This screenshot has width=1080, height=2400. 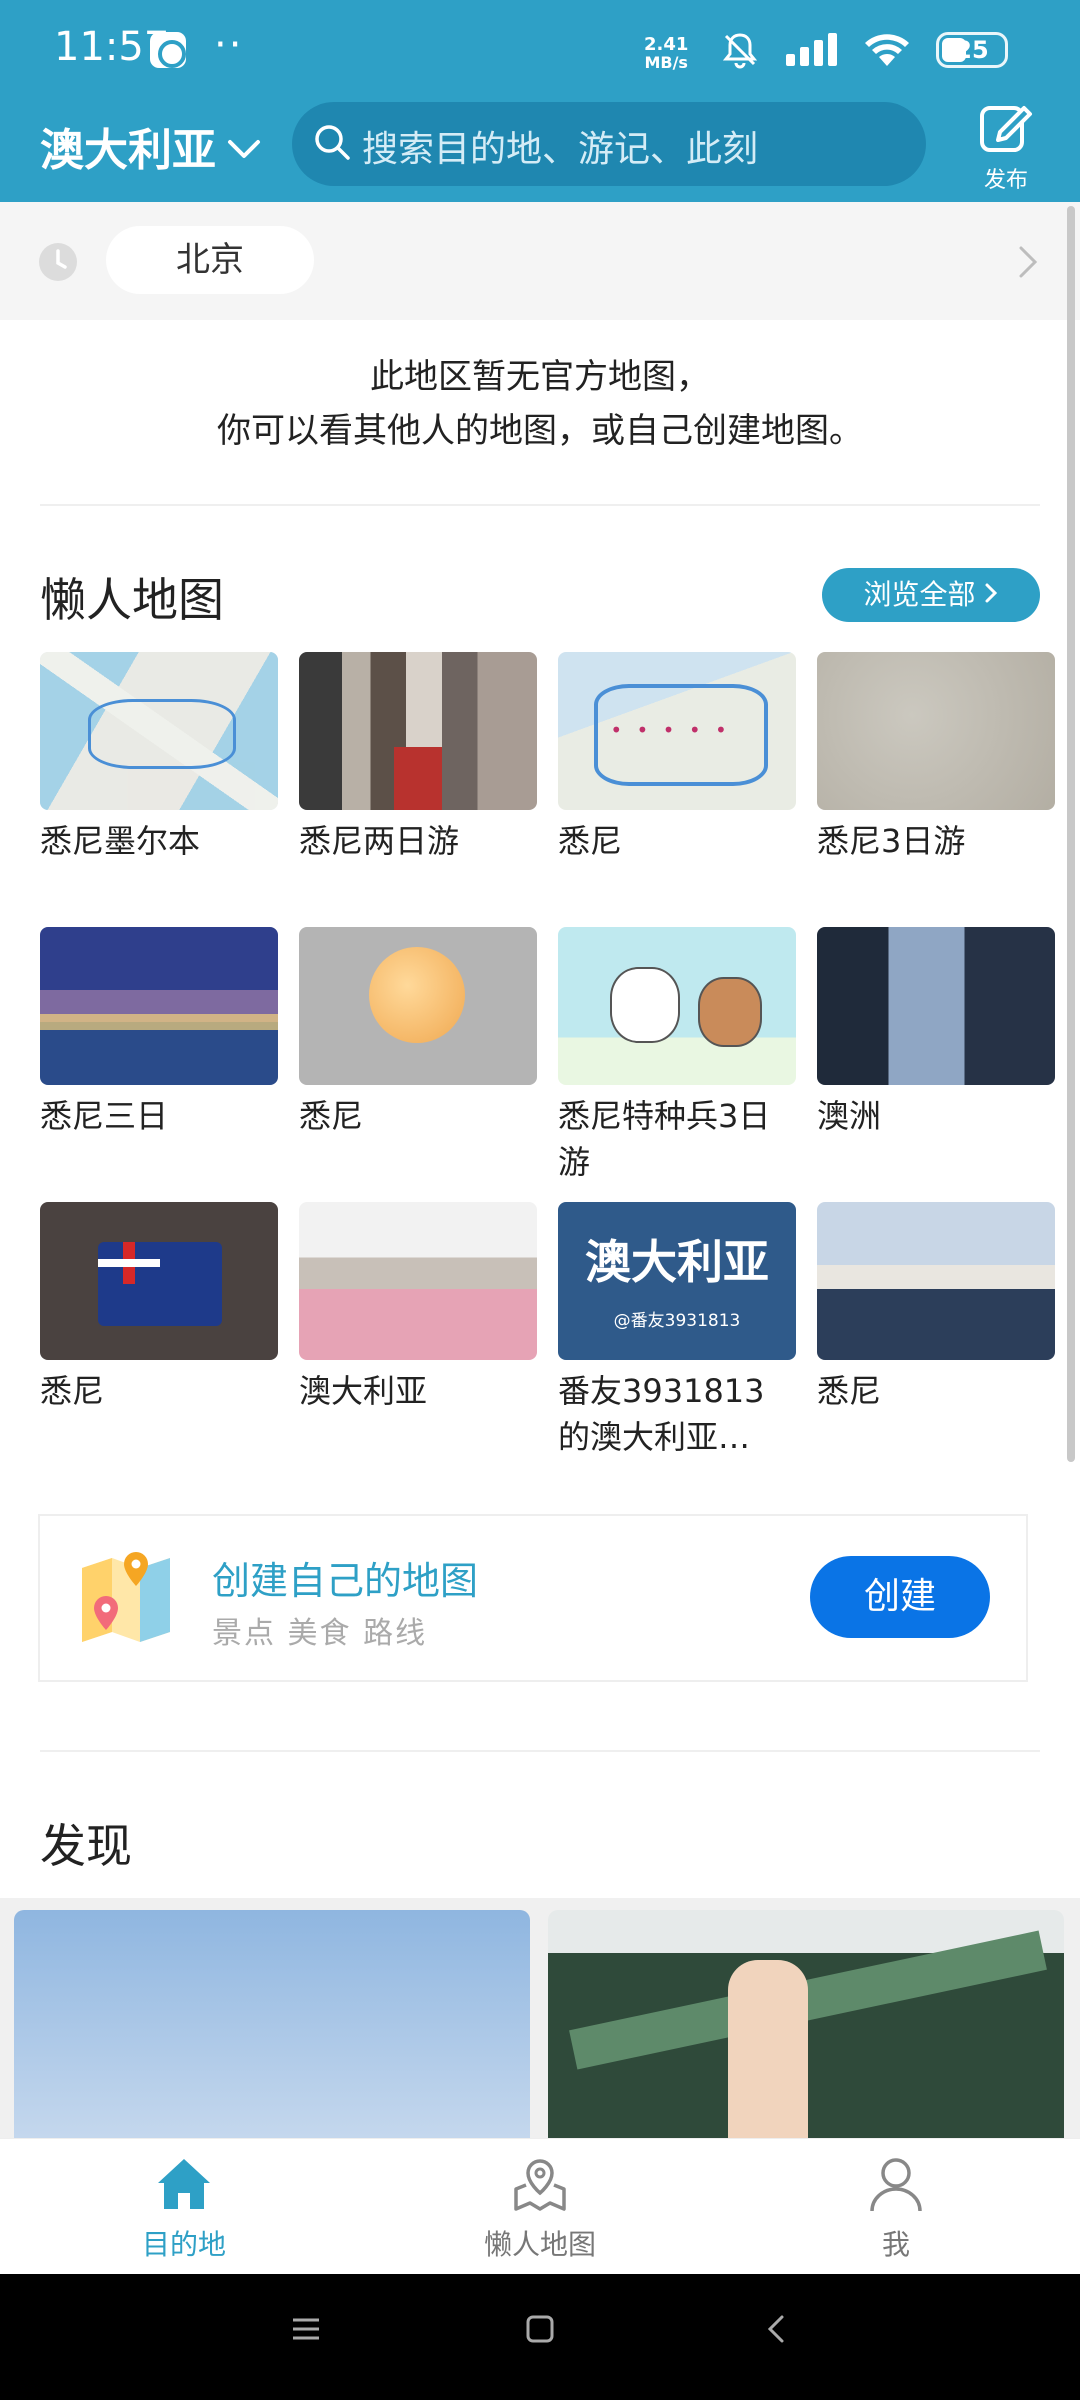 I want to click on lazy-maps-title: 懒人地图, so click(x=132, y=600).